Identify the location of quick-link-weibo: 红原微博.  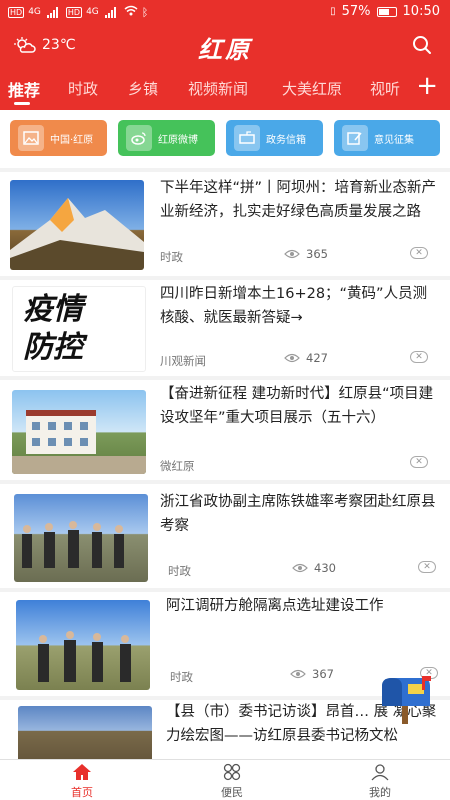
(166, 138).